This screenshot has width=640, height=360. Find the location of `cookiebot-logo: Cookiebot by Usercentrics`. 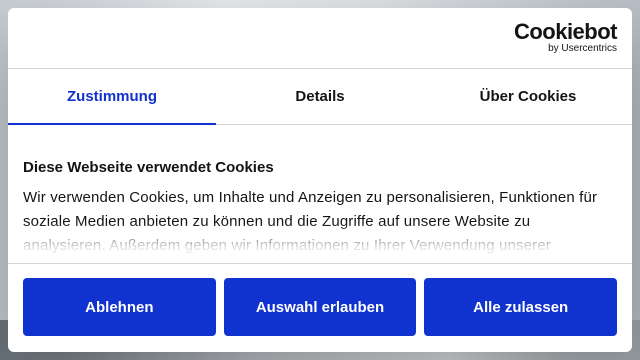

cookiebot-logo: Cookiebot by Usercentrics is located at coordinates (565, 37).